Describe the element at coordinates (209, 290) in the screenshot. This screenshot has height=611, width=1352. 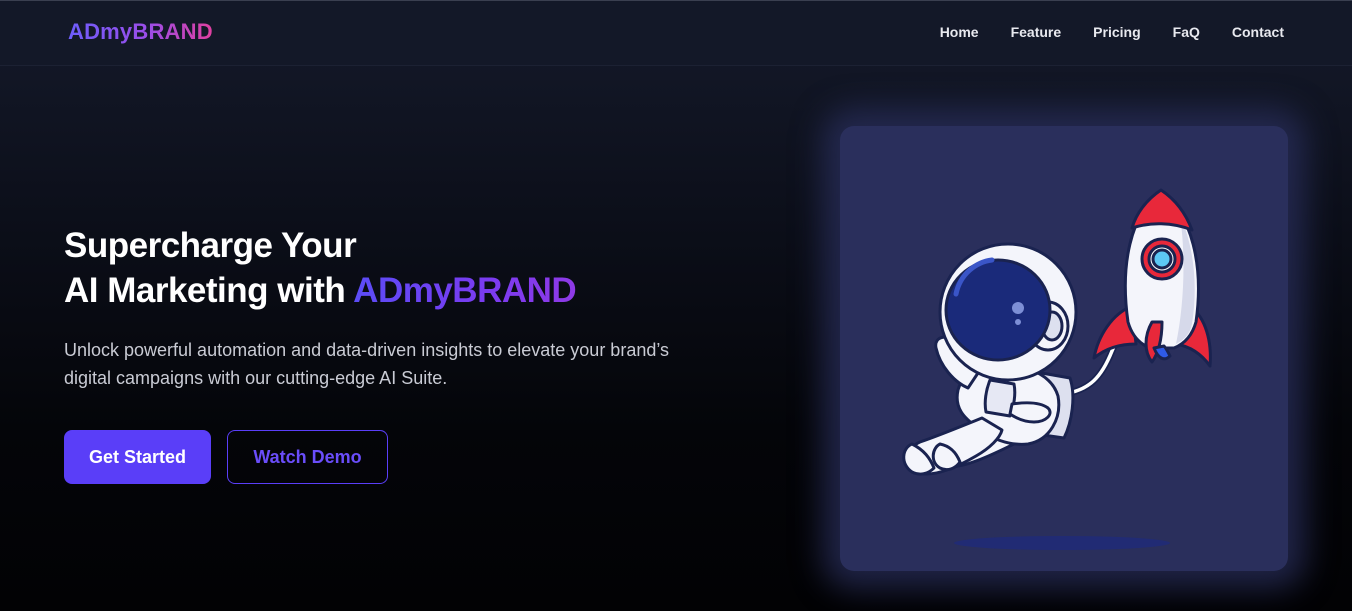
I see `headline-line-2-prefix: AI Marketing with` at that location.